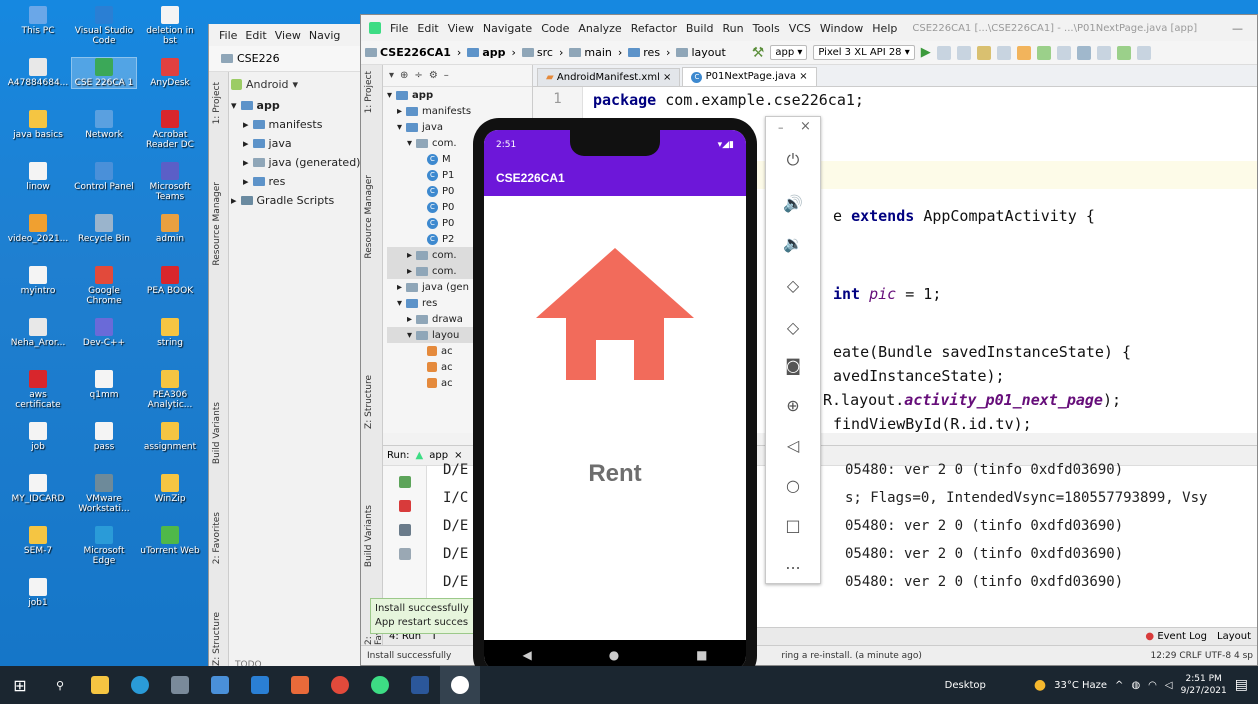 The height and width of the screenshot is (704, 1258). What do you see at coordinates (104, 437) in the screenshot?
I see `desktop-icon: pass` at bounding box center [104, 437].